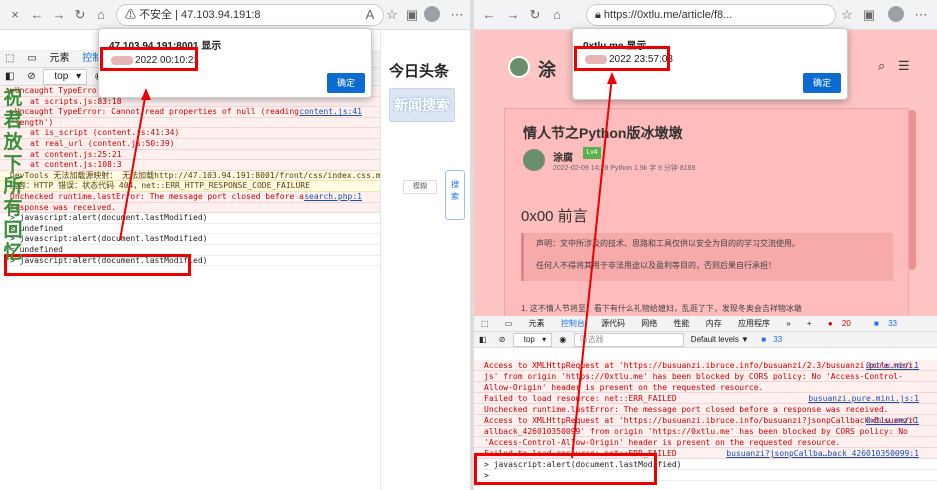  I want to click on section-heading: 0x00 前言, so click(554, 216).